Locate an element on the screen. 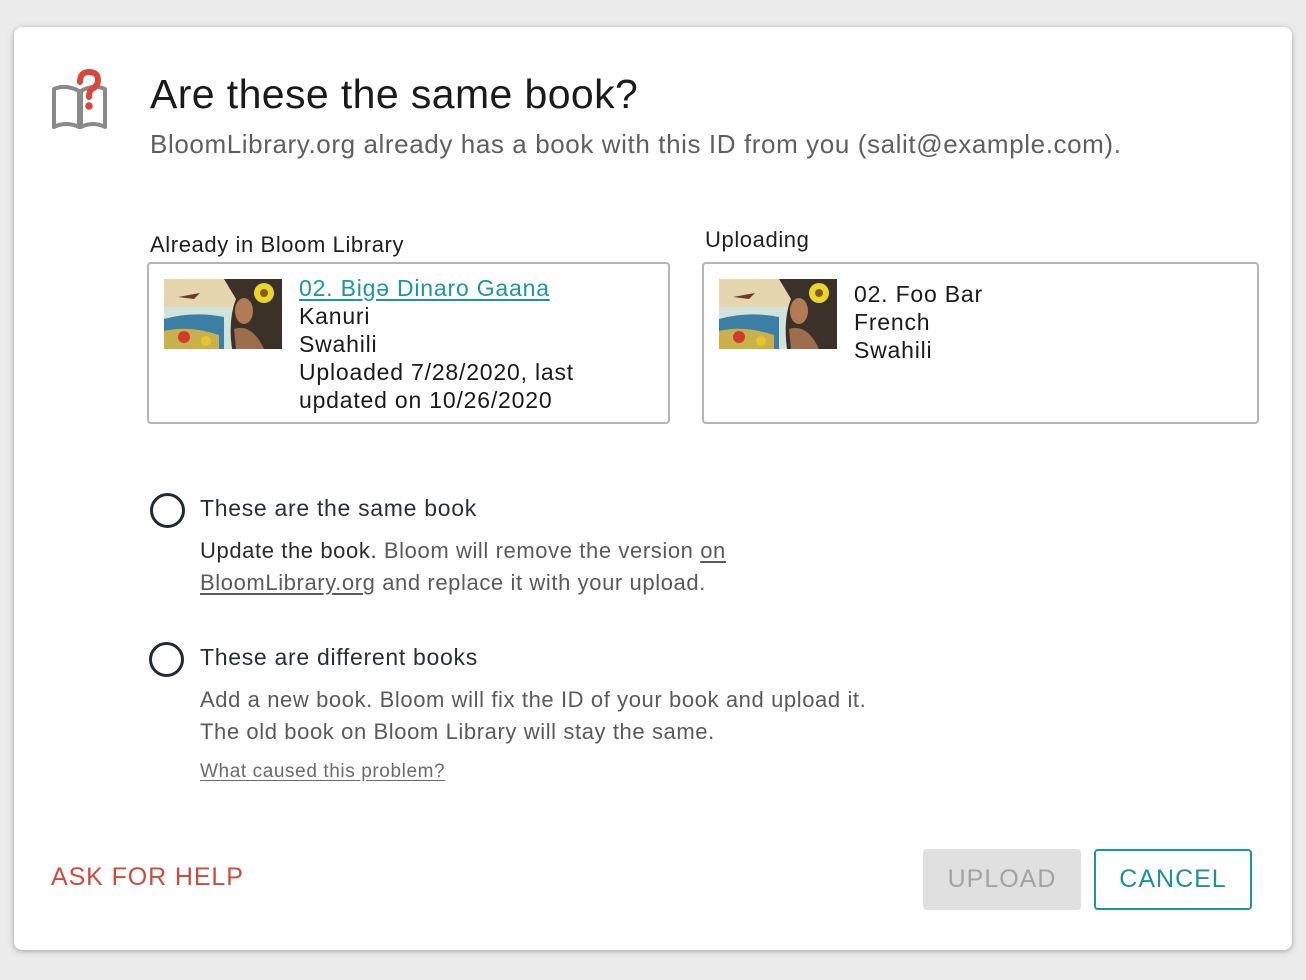  existing-book-thumbnail is located at coordinates (223, 314).